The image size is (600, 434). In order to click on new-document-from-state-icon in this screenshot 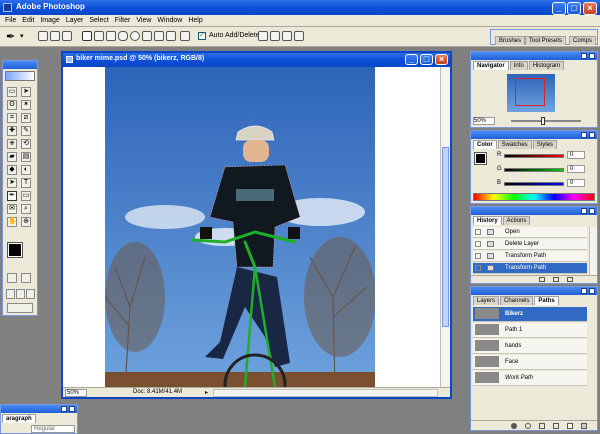, I will do `click(542, 279)`.